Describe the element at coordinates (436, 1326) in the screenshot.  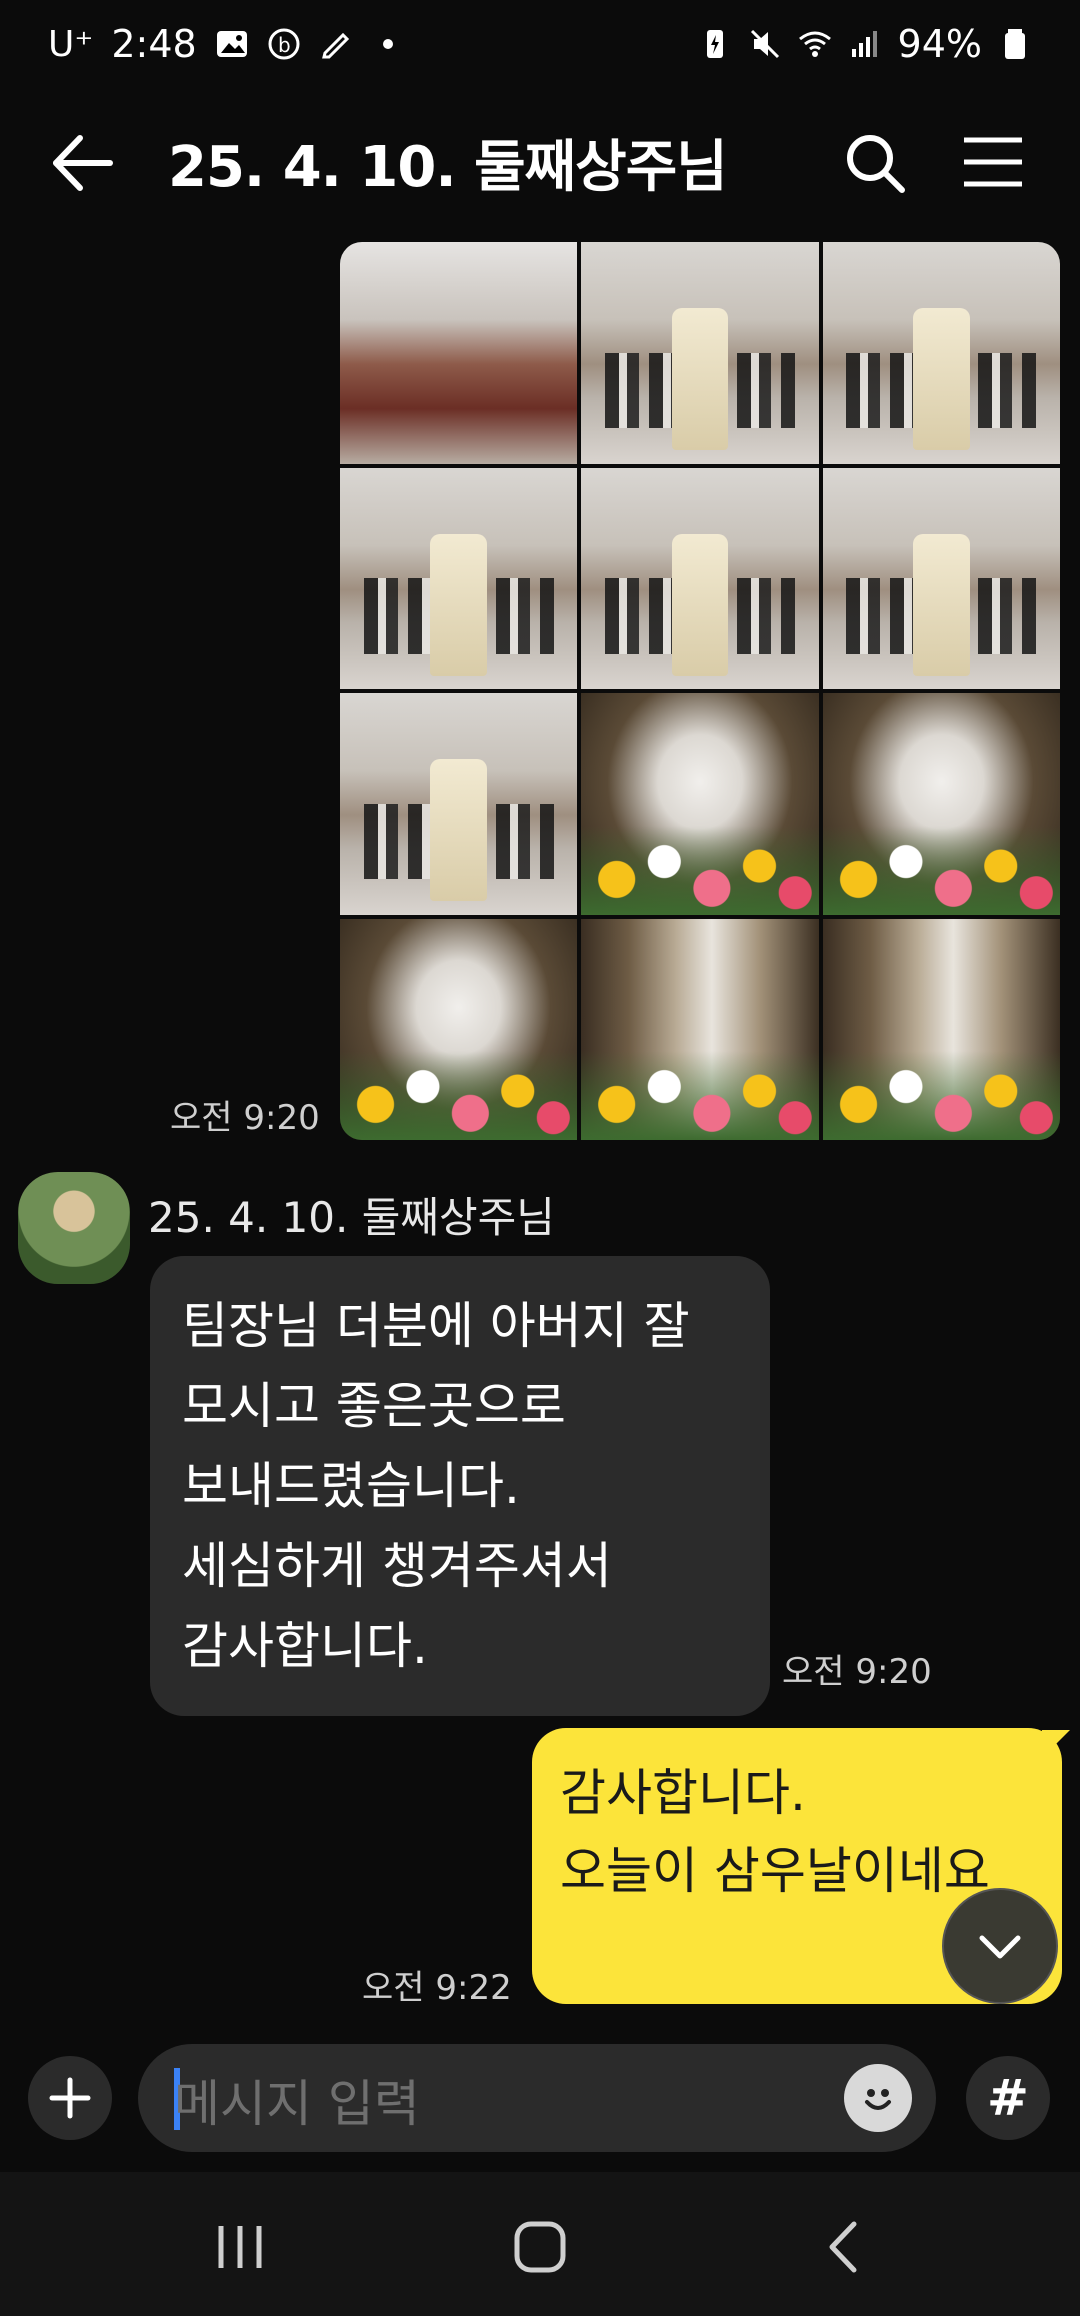
I see `message-line: 팀장님 더분에 아버지 잘` at that location.